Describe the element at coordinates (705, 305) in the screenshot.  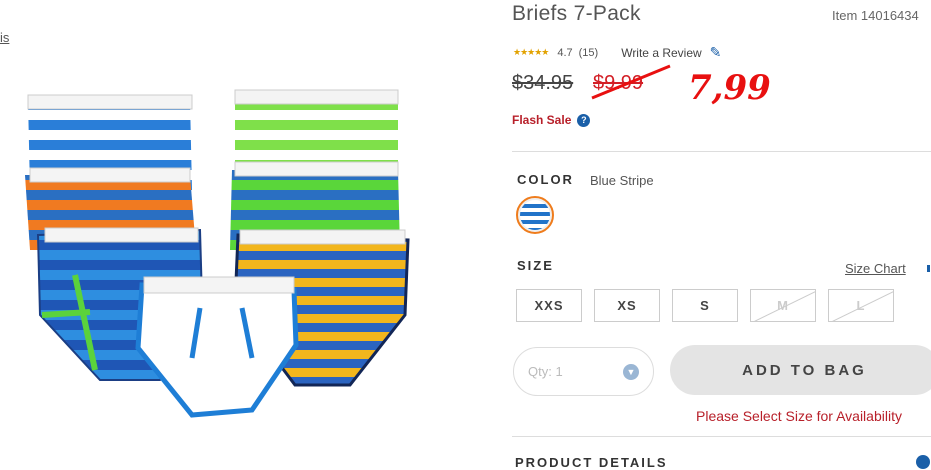
I see `size-option-s: S` at that location.